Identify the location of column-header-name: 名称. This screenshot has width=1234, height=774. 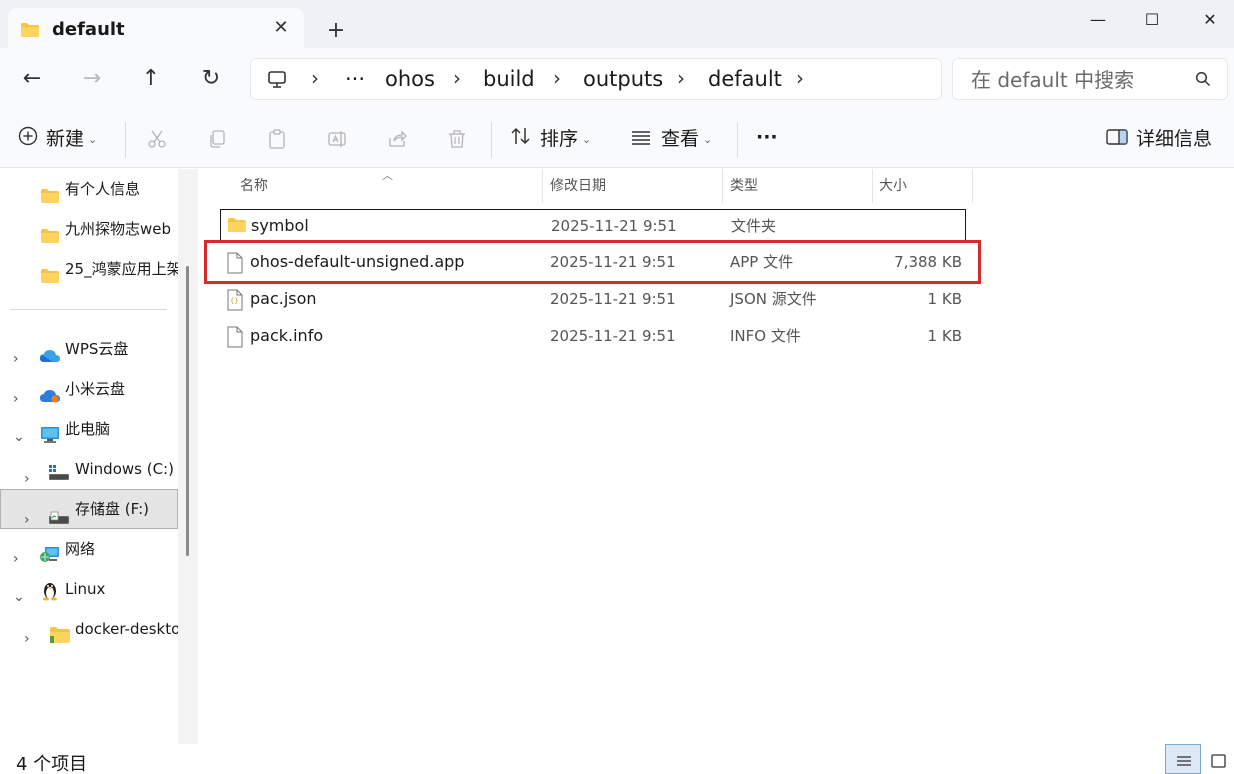
(390, 186).